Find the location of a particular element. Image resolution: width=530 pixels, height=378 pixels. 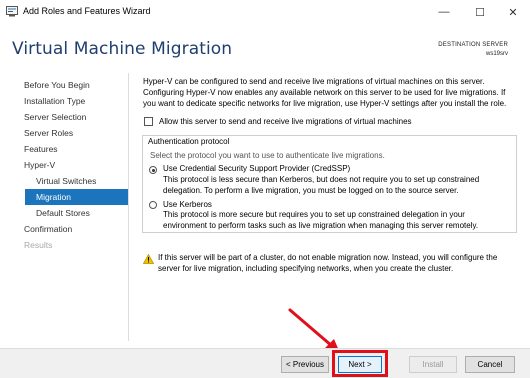

close-button: ✕ is located at coordinates (513, 12).